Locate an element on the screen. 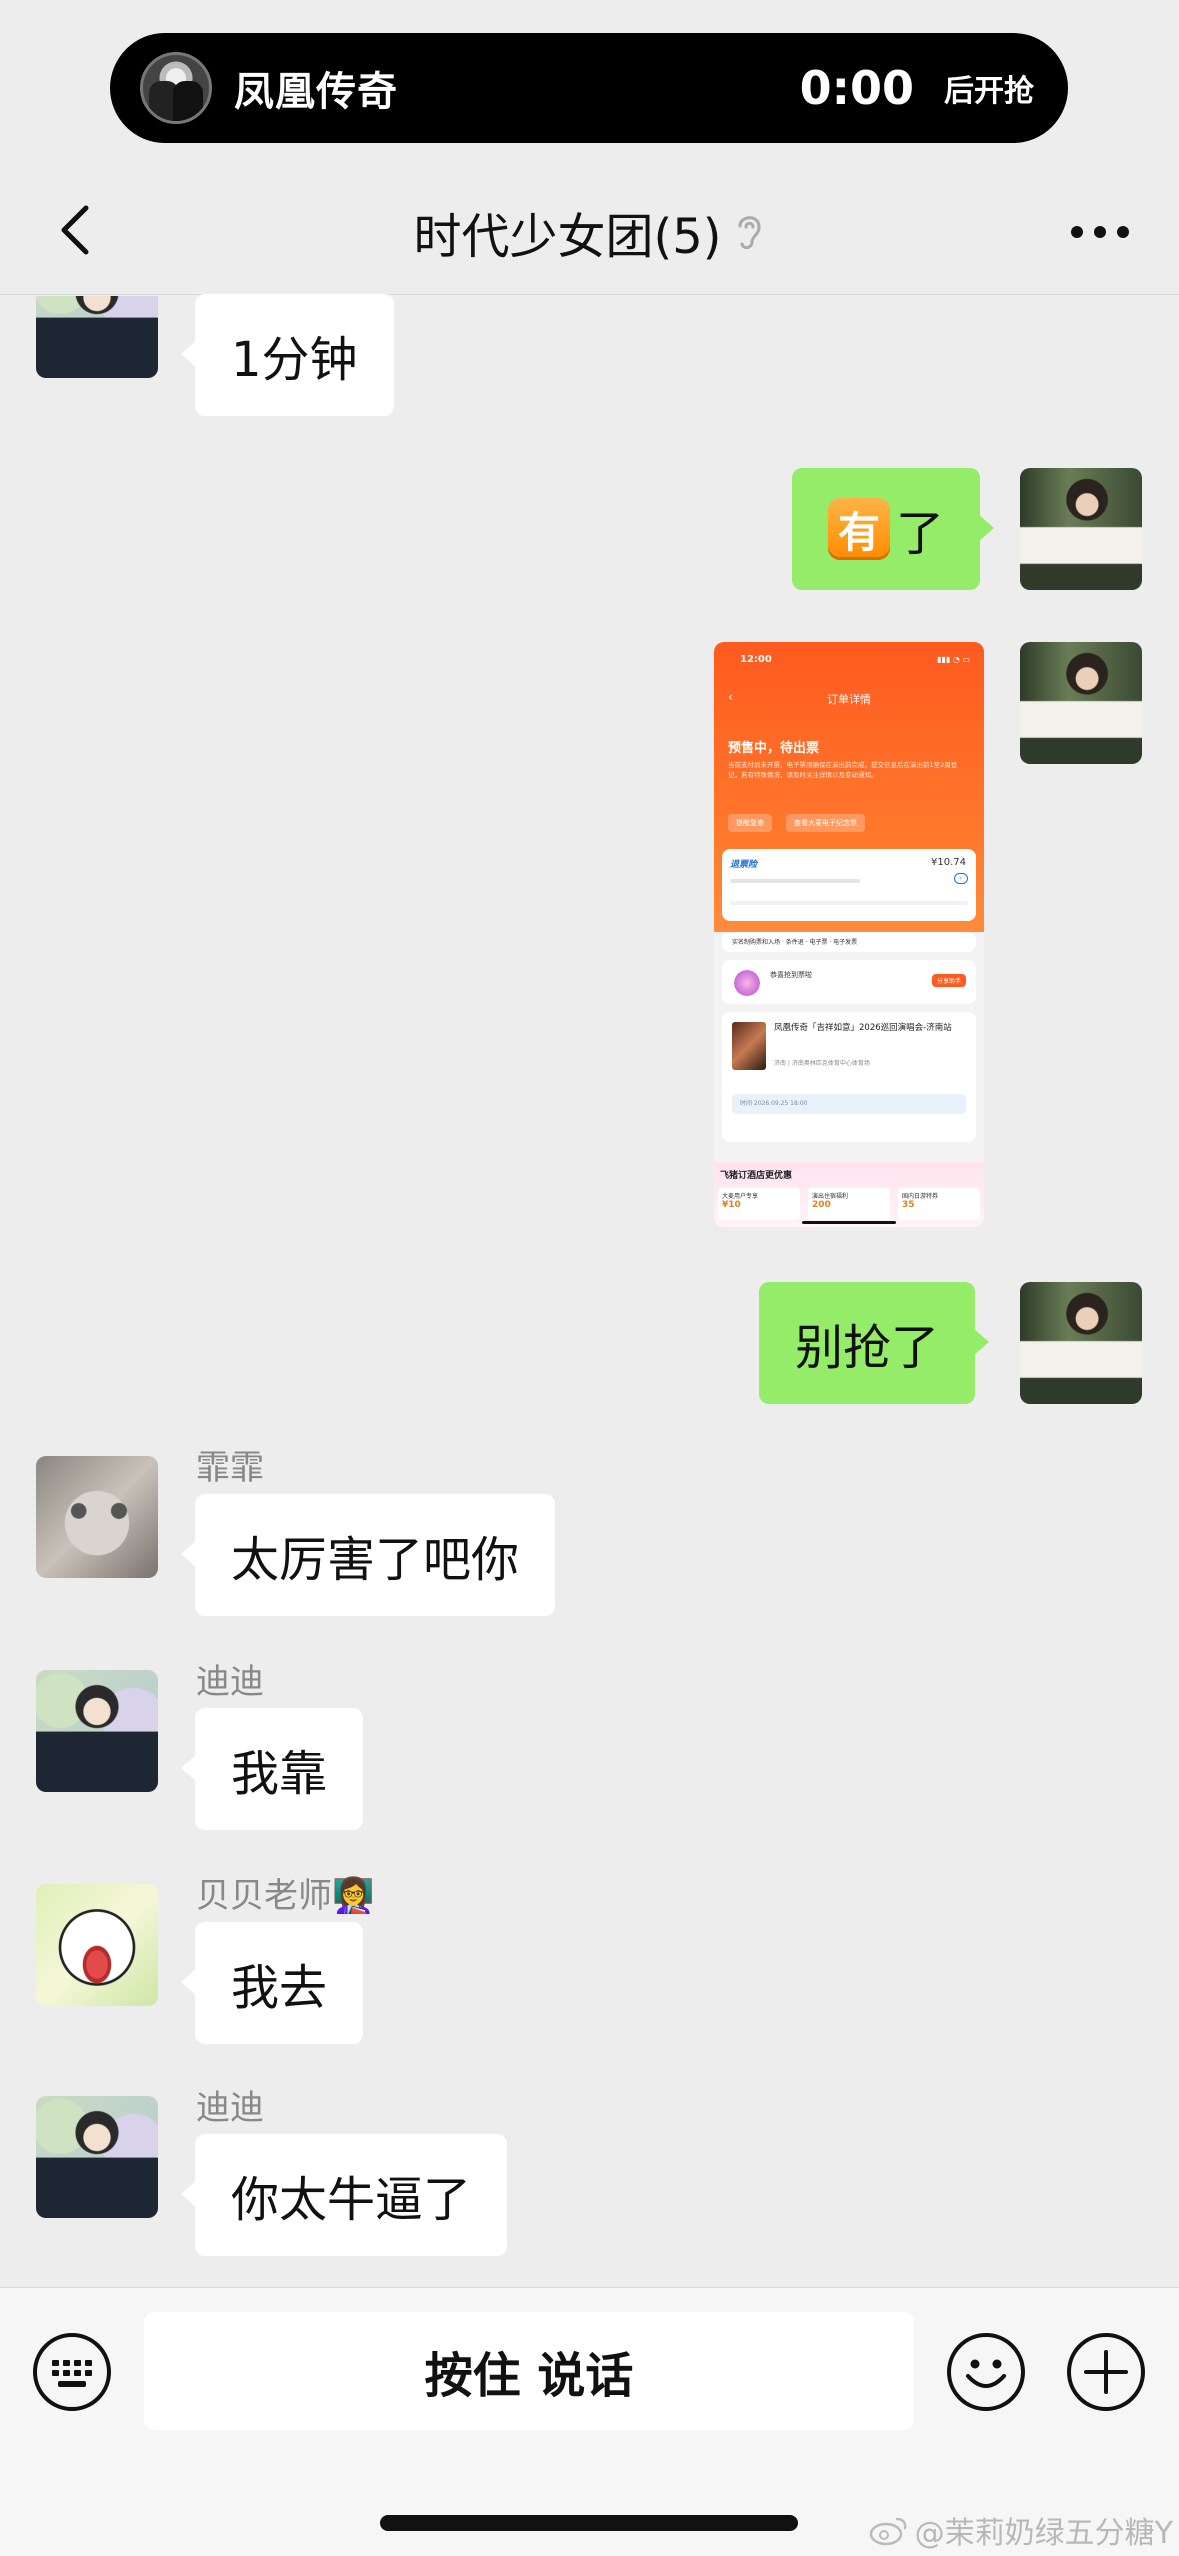 This screenshot has width=1179, height=2556. sender-name: 贝贝老师👩‍🏫 is located at coordinates (285, 1892).